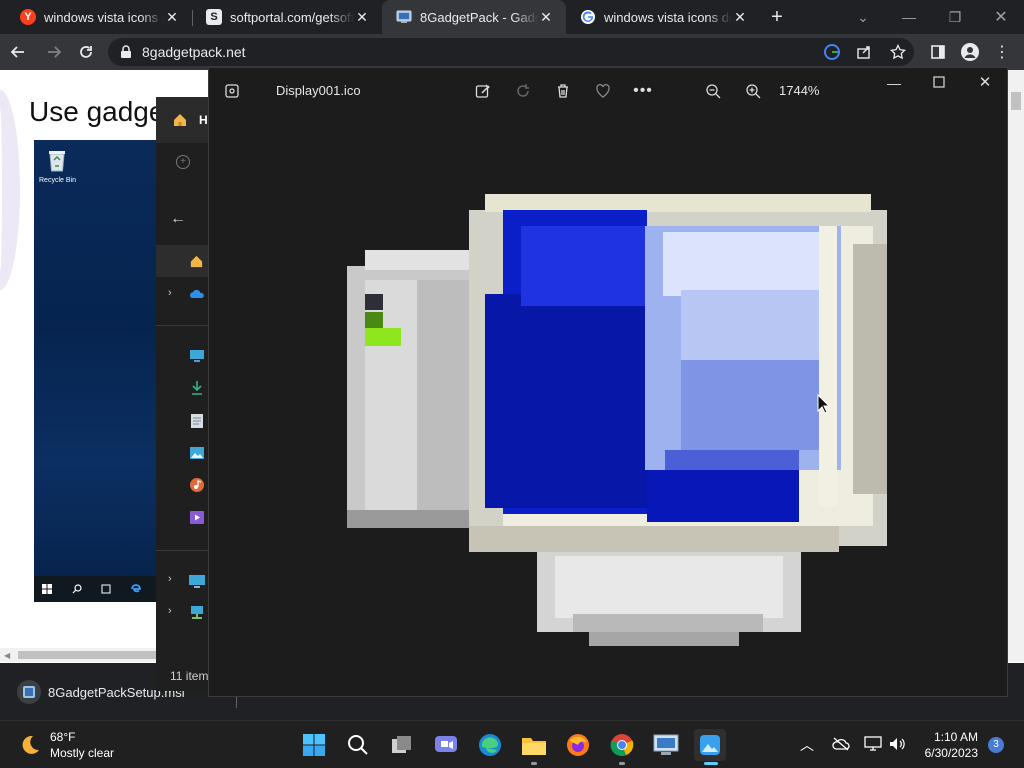 The image size is (1024, 768). Describe the element at coordinates (864, 52) in the screenshot. I see `share-icon` at that location.